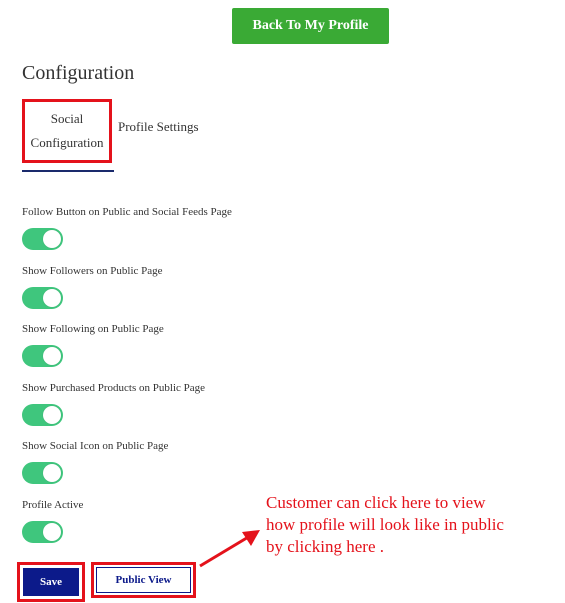  I want to click on public-view-button: Public View, so click(143, 580).